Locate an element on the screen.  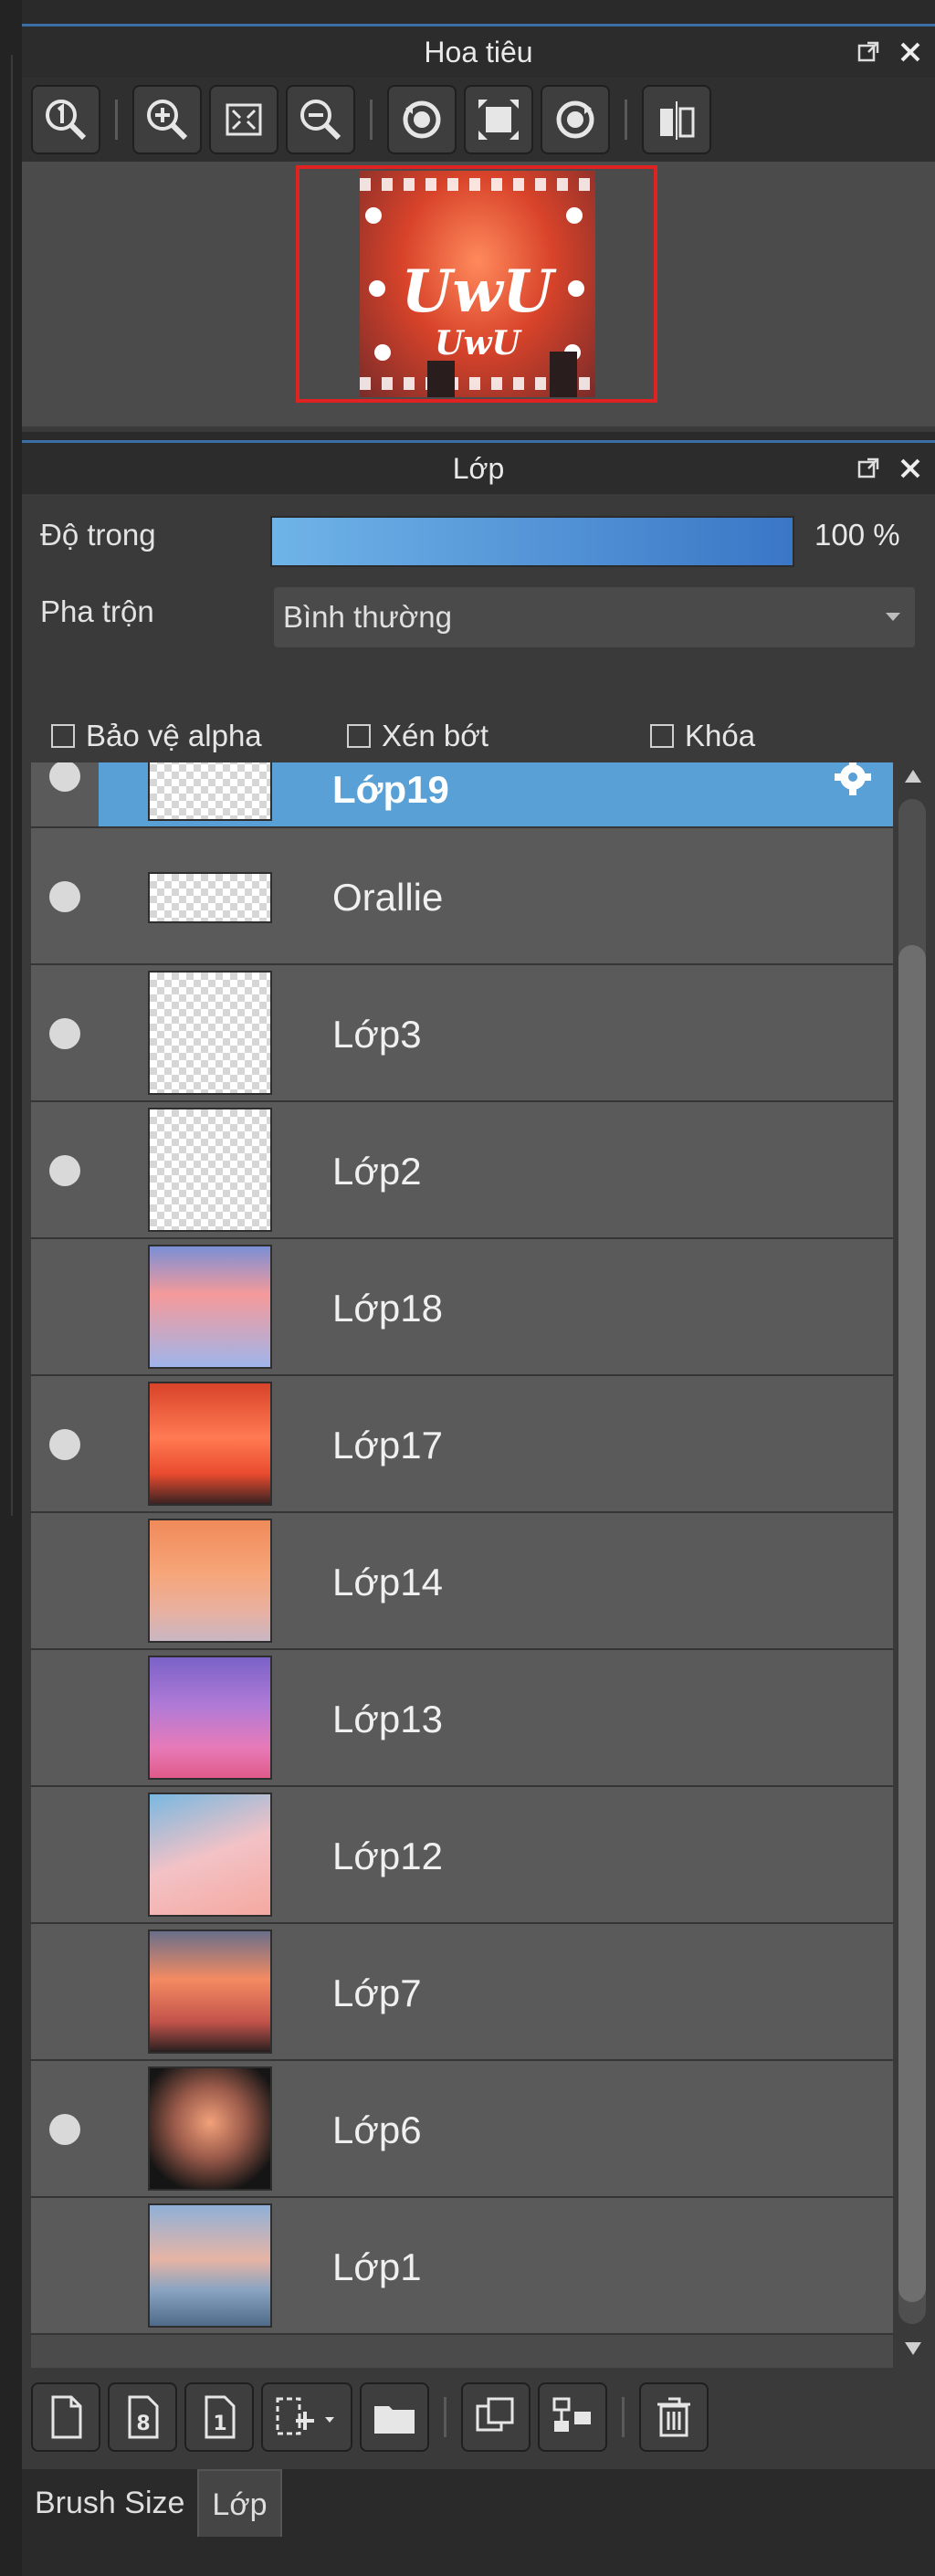
blend-mode-value: Bình thường is located at coordinates (368, 617).